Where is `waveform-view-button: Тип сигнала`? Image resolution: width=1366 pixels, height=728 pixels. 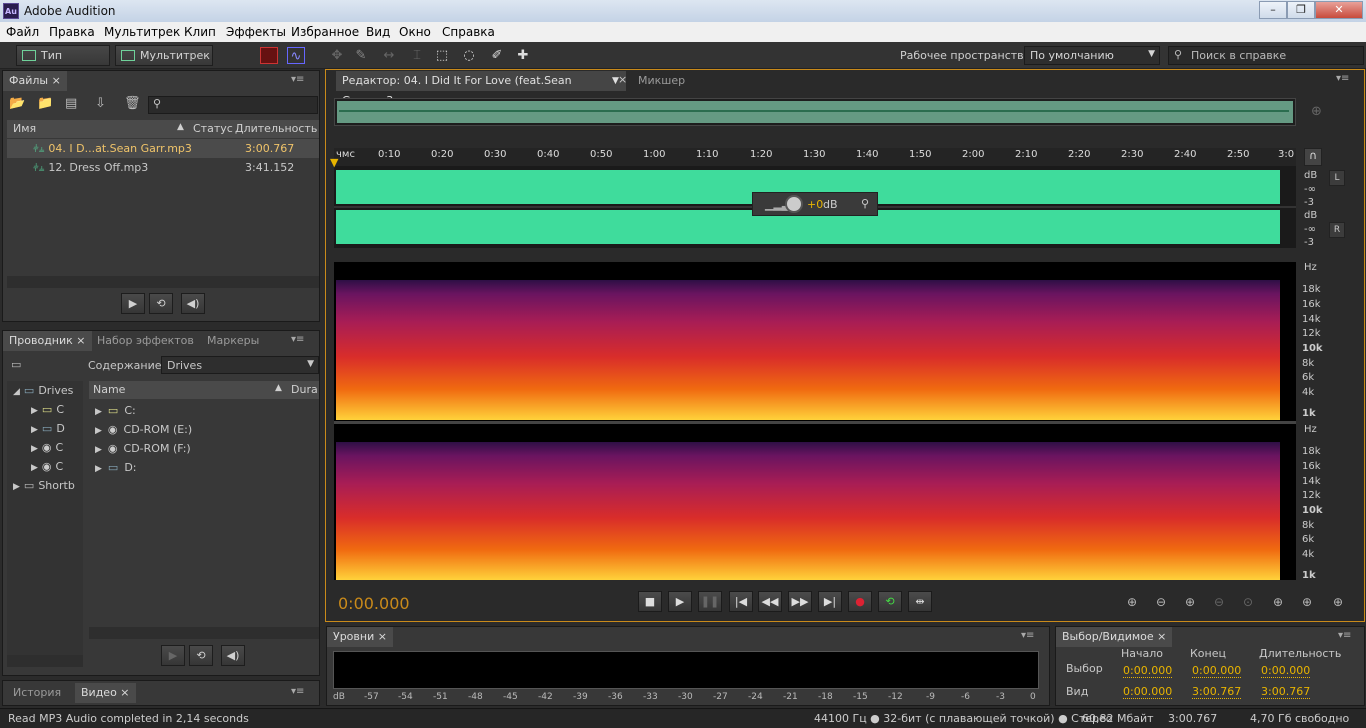
waveform-view-button: Тип сигнала is located at coordinates (63, 63).